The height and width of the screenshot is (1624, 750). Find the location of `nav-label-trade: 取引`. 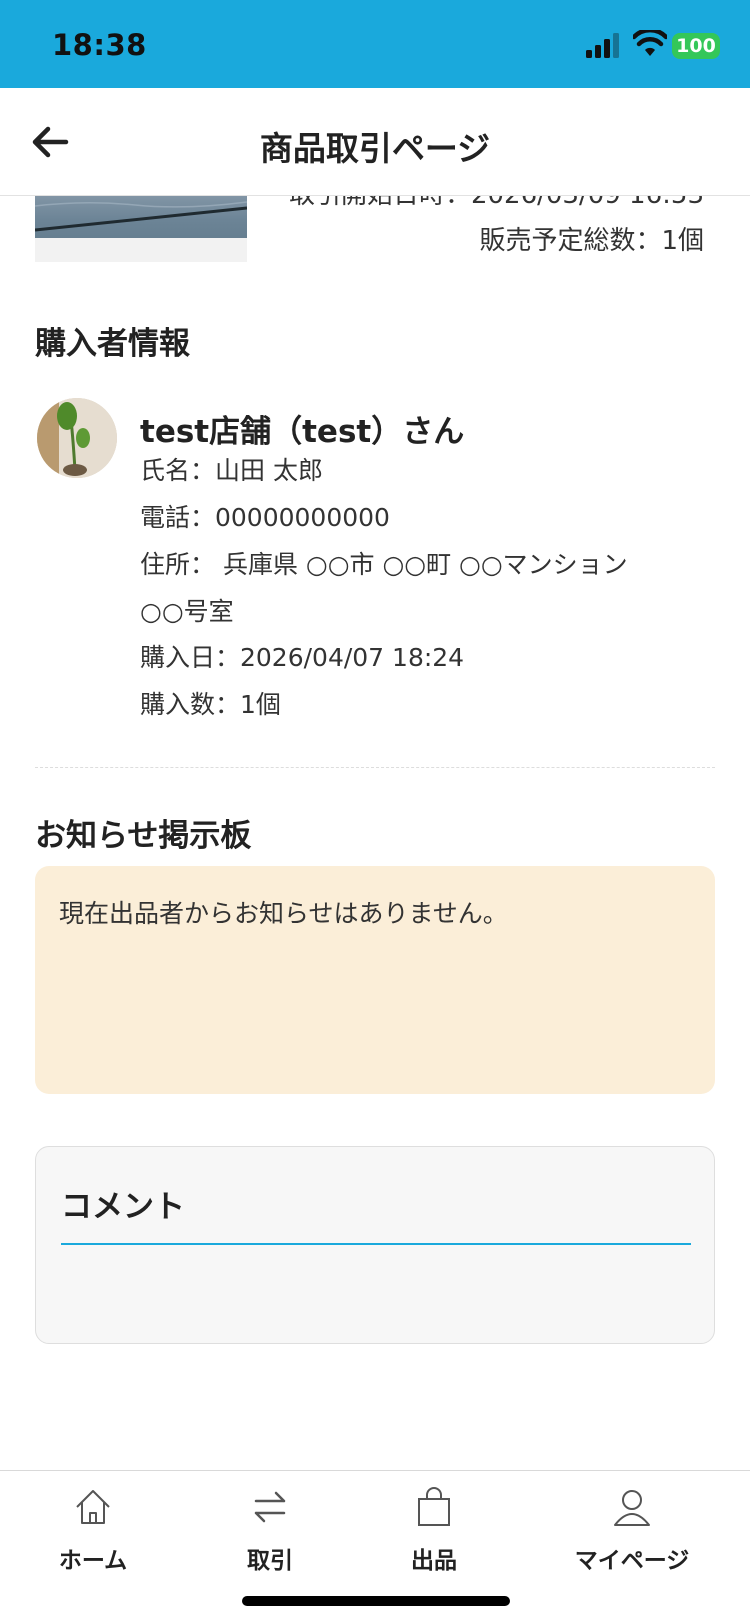

nav-label-trade: 取引 is located at coordinates (270, 1561).